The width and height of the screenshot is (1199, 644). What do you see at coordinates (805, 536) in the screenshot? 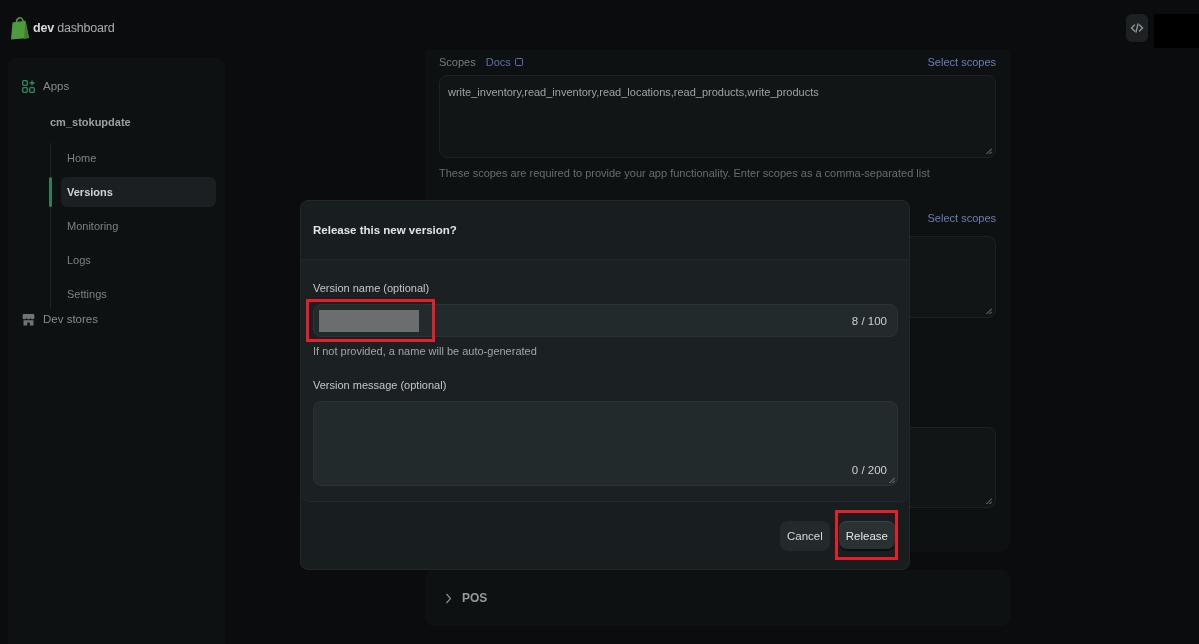
I see `cancel-button: Cancel` at bounding box center [805, 536].